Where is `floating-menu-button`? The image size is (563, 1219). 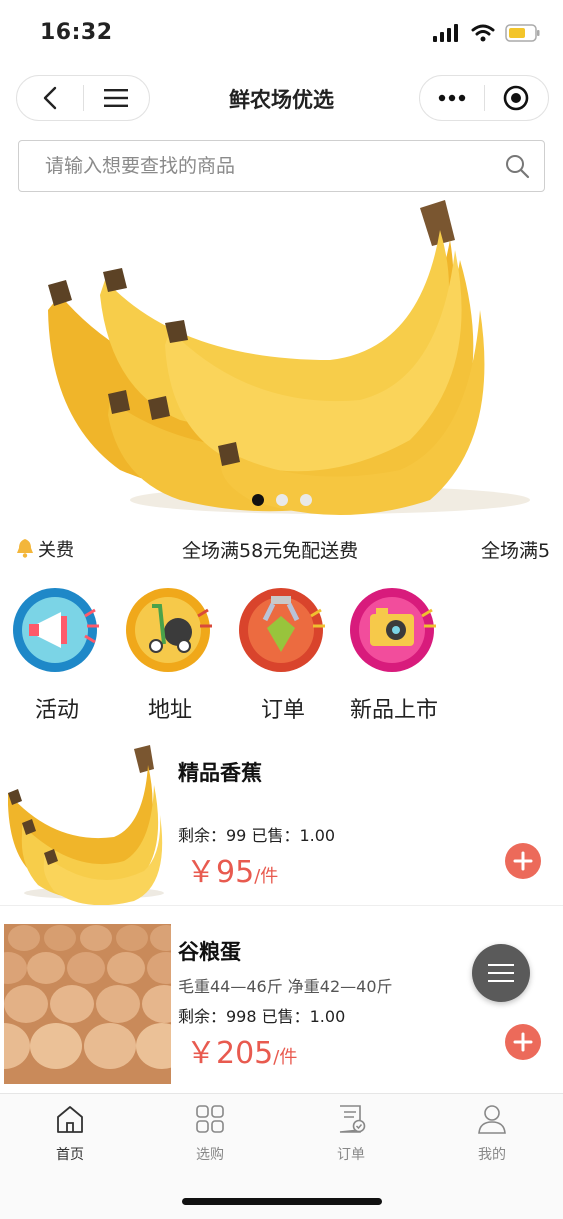
floating-menu-button is located at coordinates (501, 973).